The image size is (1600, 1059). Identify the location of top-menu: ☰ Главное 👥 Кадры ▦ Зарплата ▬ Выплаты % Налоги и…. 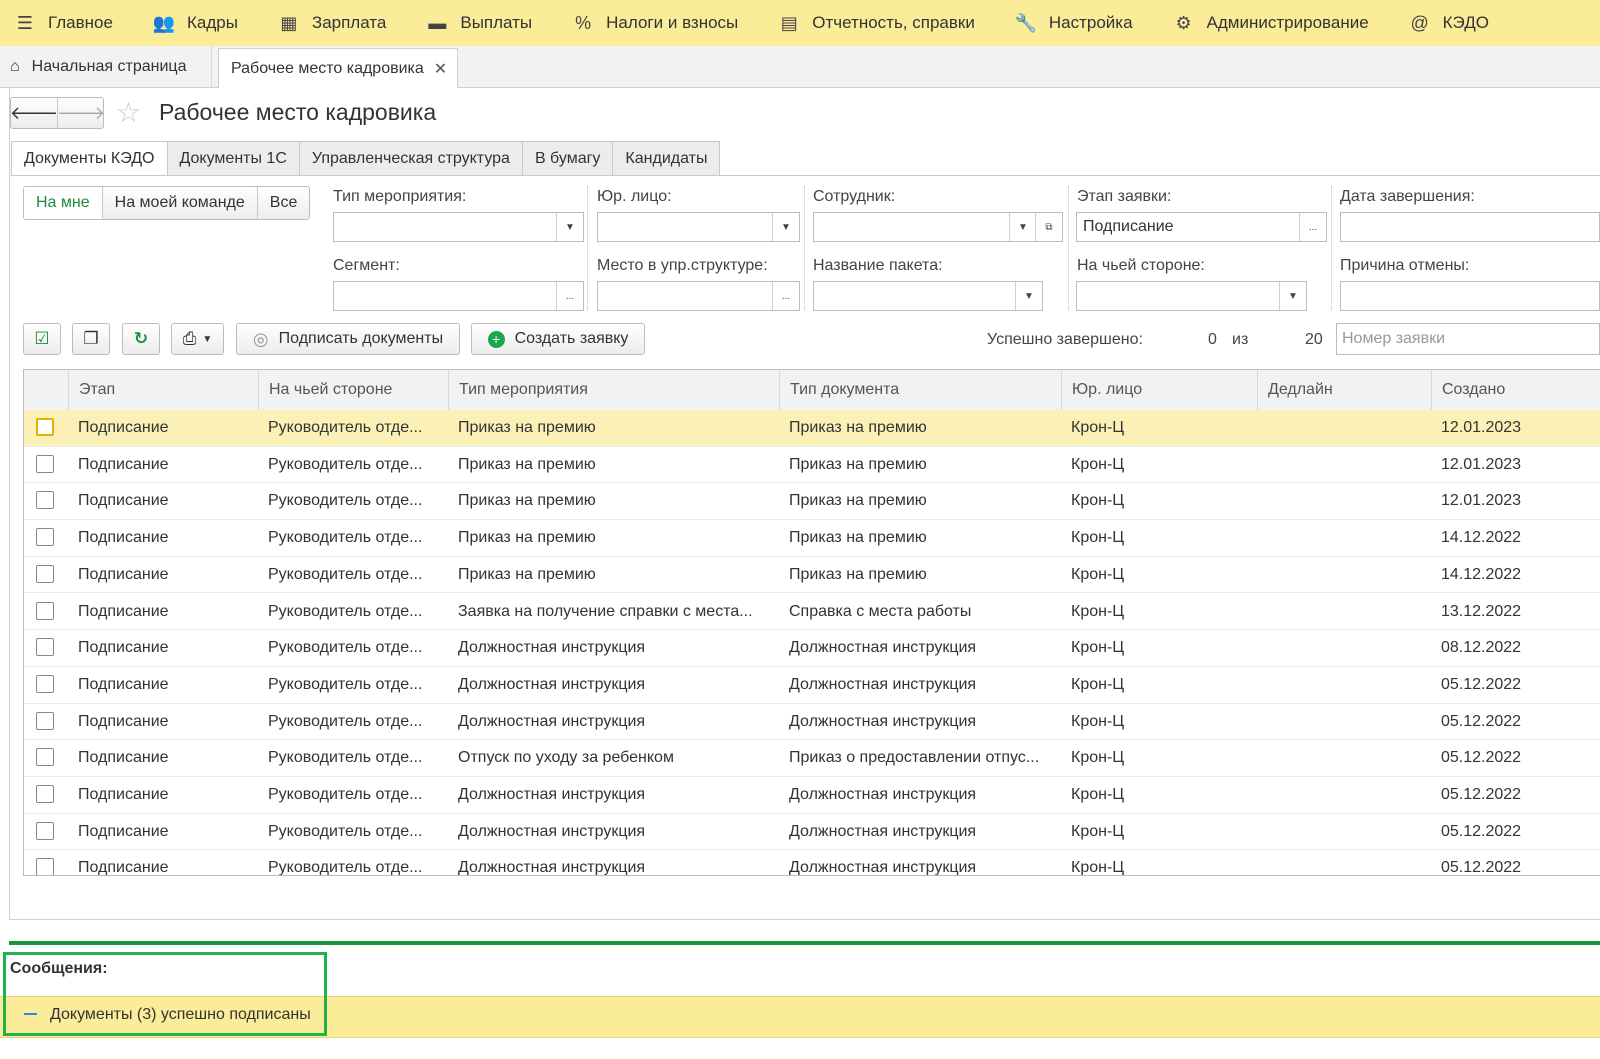
(800, 23).